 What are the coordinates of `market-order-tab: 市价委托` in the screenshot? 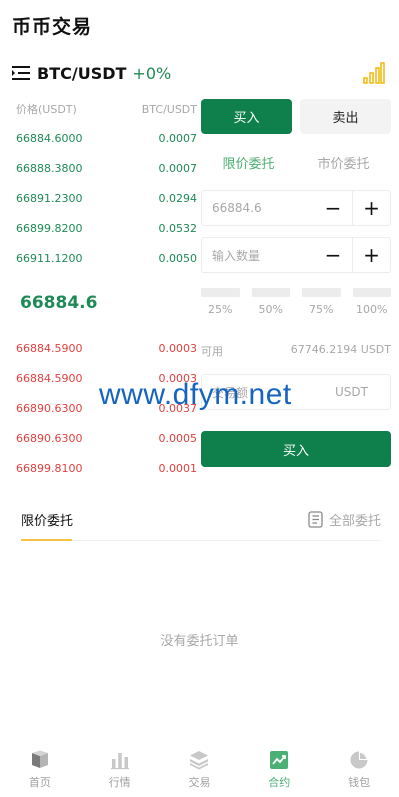 It's located at (343, 162).